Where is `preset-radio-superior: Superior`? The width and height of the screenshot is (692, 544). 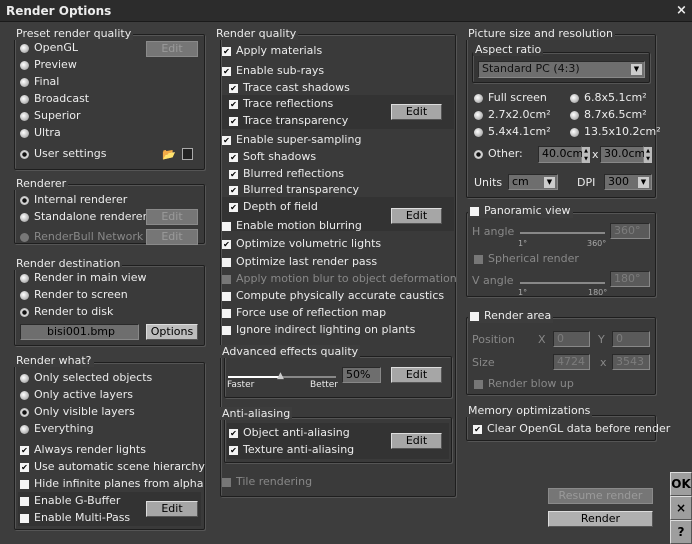
preset-radio-superior: Superior is located at coordinates (50, 116).